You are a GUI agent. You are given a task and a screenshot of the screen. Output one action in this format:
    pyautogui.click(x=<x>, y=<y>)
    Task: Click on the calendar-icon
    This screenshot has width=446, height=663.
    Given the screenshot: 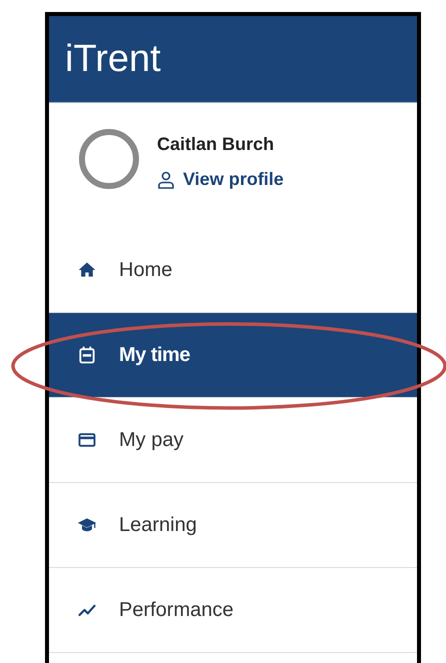 What is the action you would take?
    pyautogui.click(x=87, y=355)
    